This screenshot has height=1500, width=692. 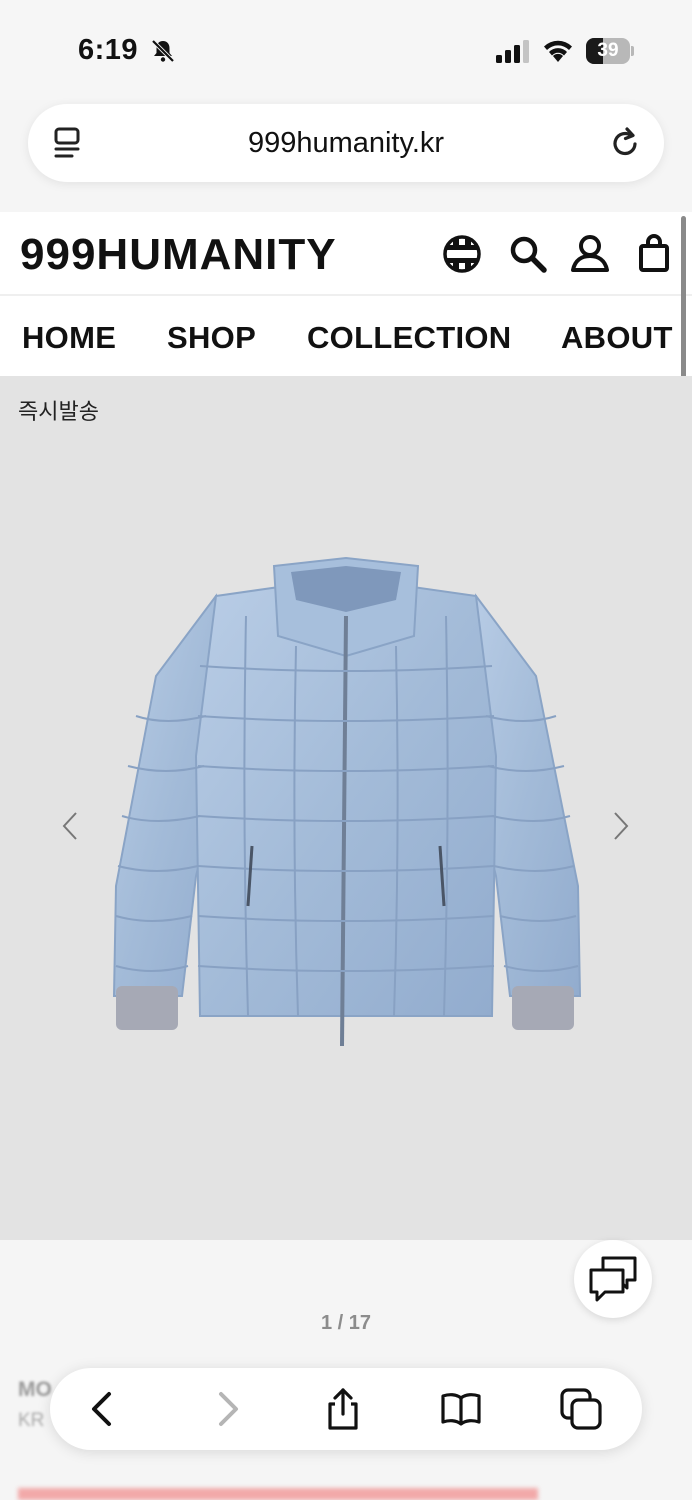 I want to click on notice-text-blurred, so click(x=278, y=1494).